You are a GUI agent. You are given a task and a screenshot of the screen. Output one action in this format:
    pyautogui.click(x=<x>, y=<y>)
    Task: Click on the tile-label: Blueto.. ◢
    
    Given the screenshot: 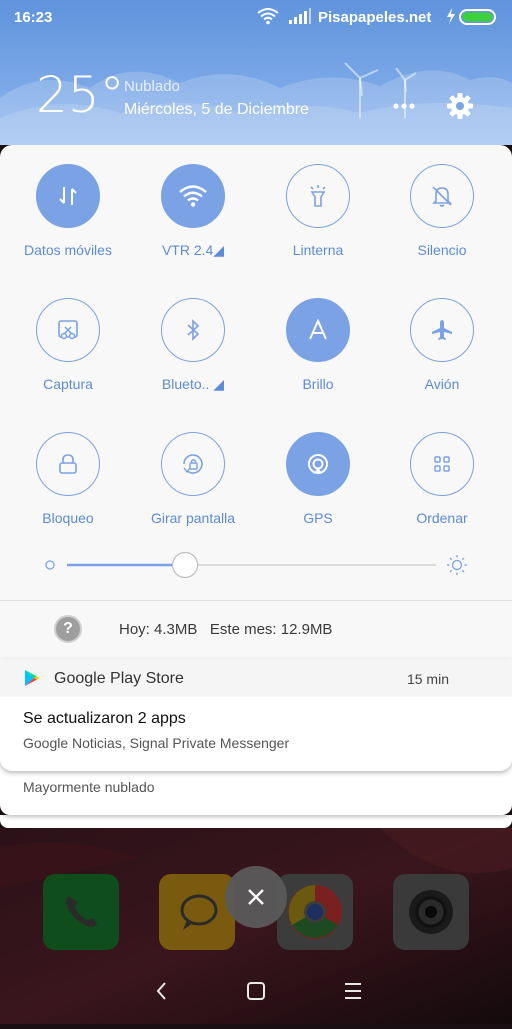 What is the action you would take?
    pyautogui.click(x=193, y=384)
    